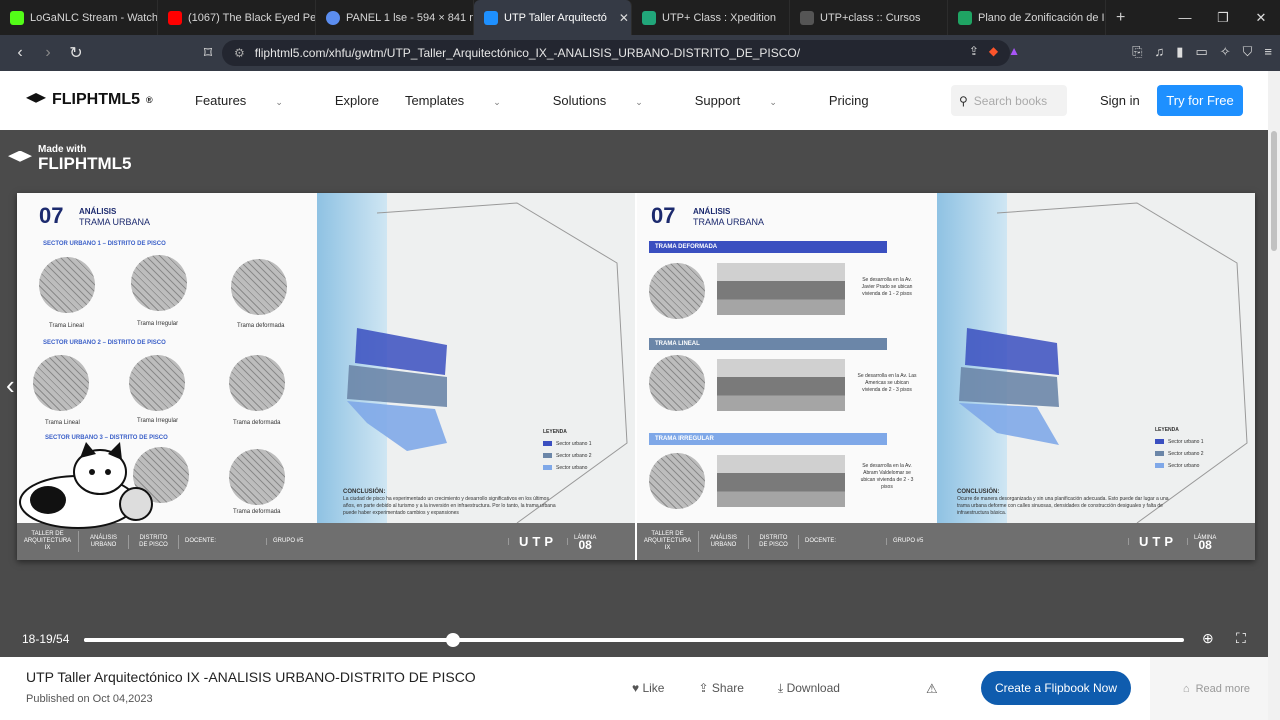  Describe the element at coordinates (257, 512) in the screenshot. I see `trama-label: Trama deformada` at that location.